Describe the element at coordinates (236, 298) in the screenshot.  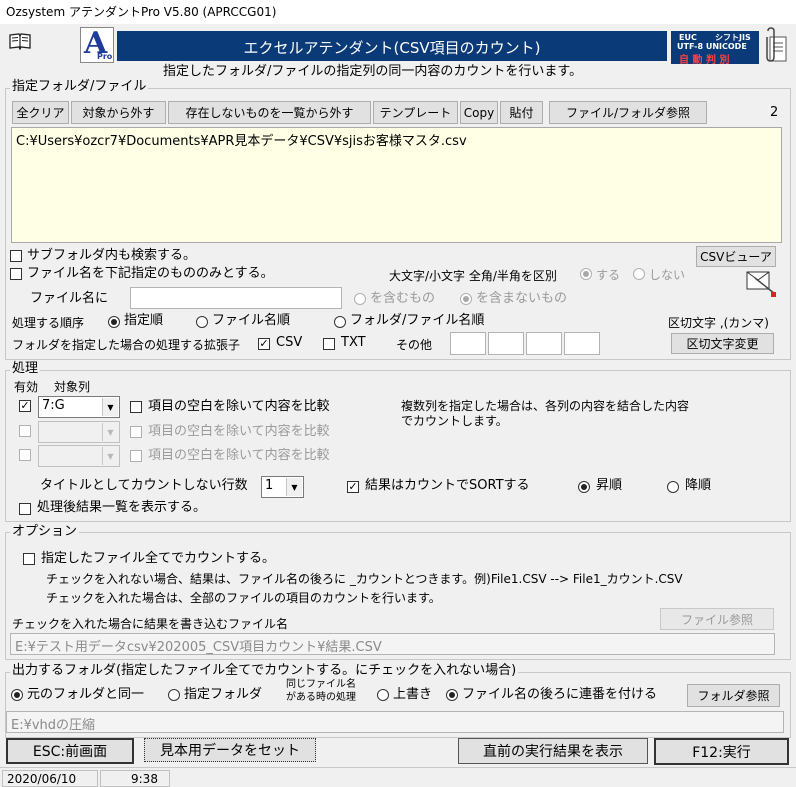
I see `filename-input` at that location.